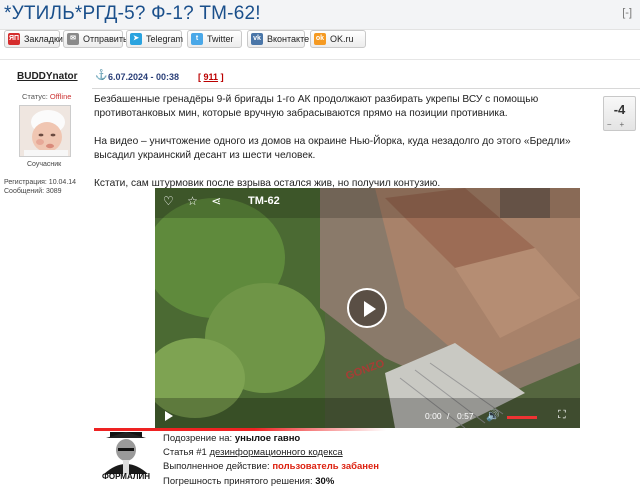 The height and width of the screenshot is (486, 640). I want to click on collapse-toggle: [-], so click(627, 13).